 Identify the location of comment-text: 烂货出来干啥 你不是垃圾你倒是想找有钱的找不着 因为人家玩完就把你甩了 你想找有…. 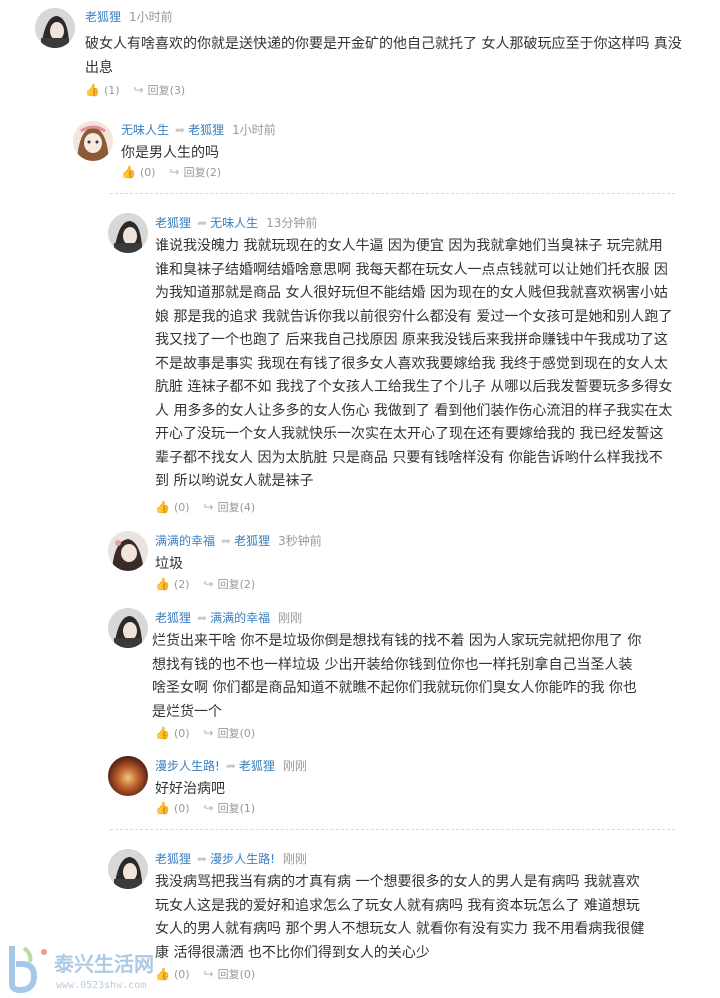
(397, 676).